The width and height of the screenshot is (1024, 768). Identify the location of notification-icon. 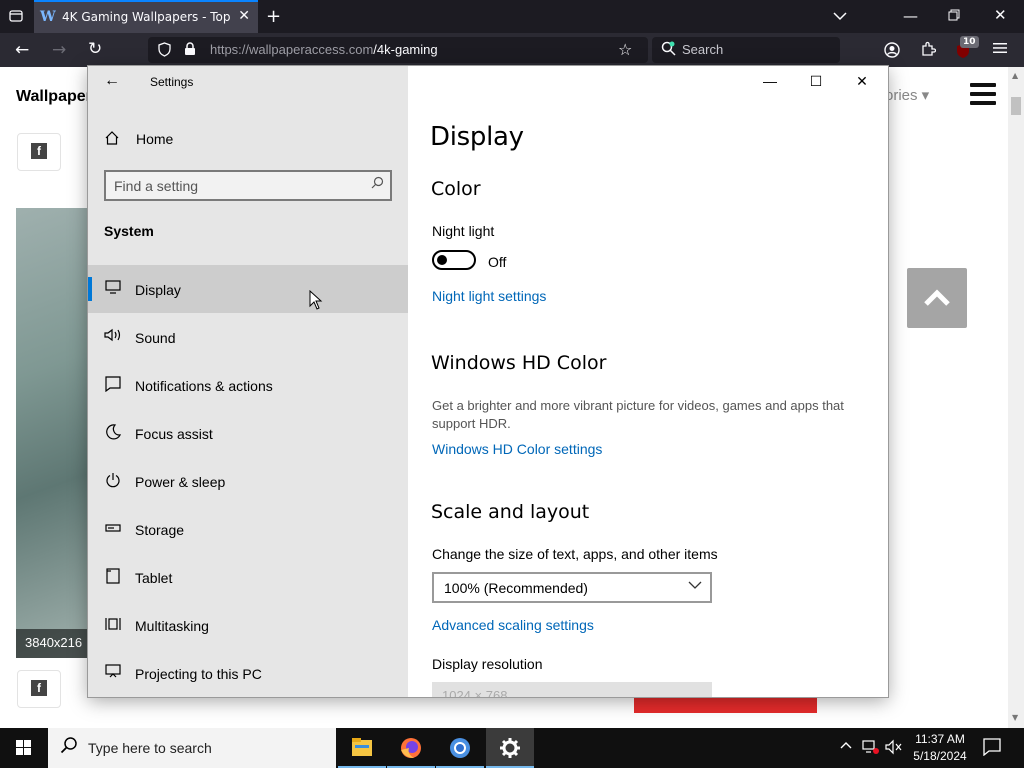
(113, 385).